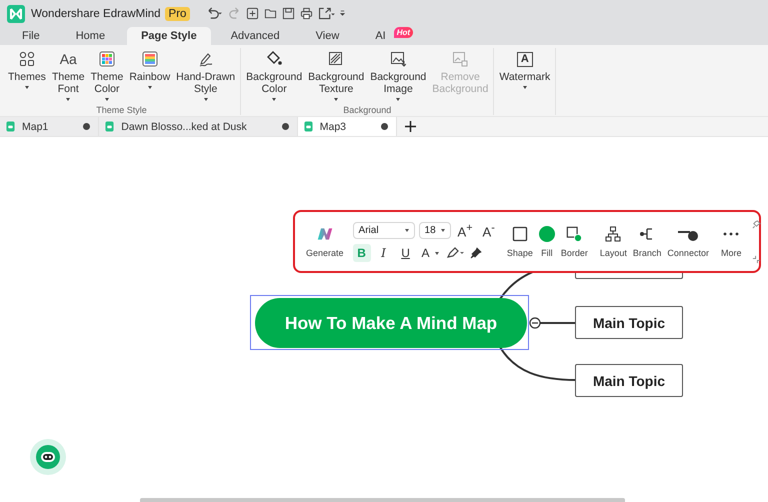 The image size is (768, 502). I want to click on ribbon-button: Hand-Drawn Style, so click(205, 74).